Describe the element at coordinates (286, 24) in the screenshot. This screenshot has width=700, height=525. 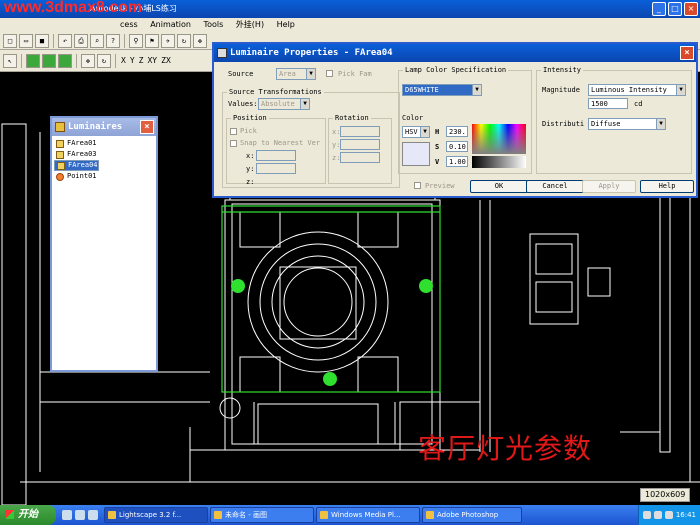
I see `menu-item-help: Help` at that location.